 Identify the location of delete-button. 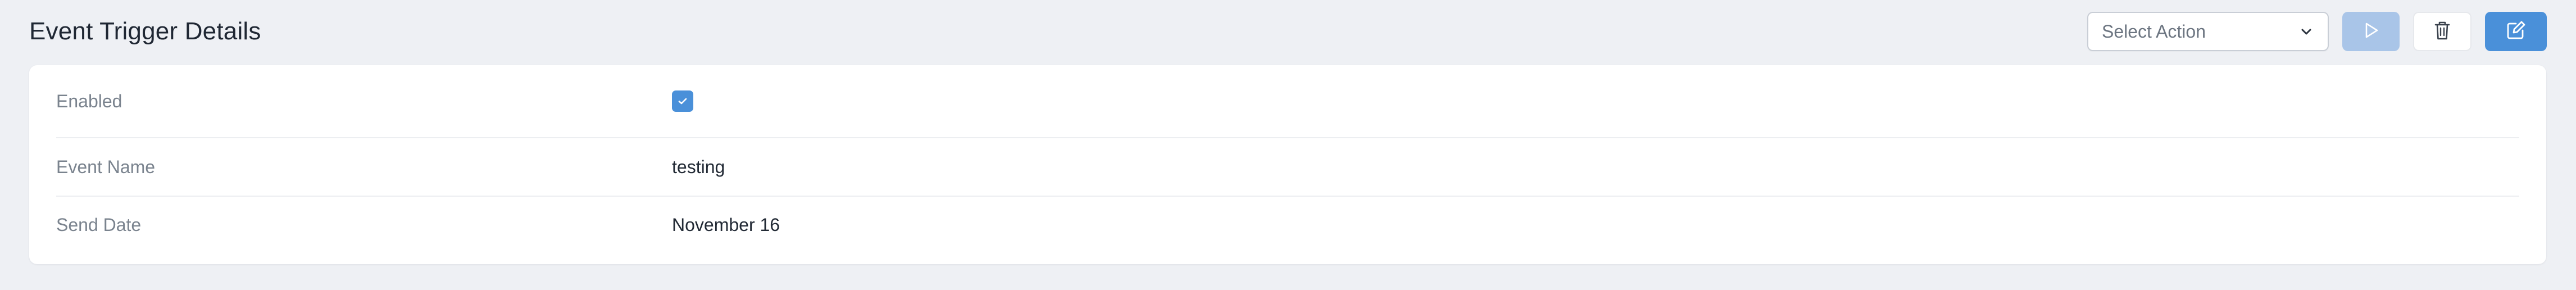
(2442, 31).